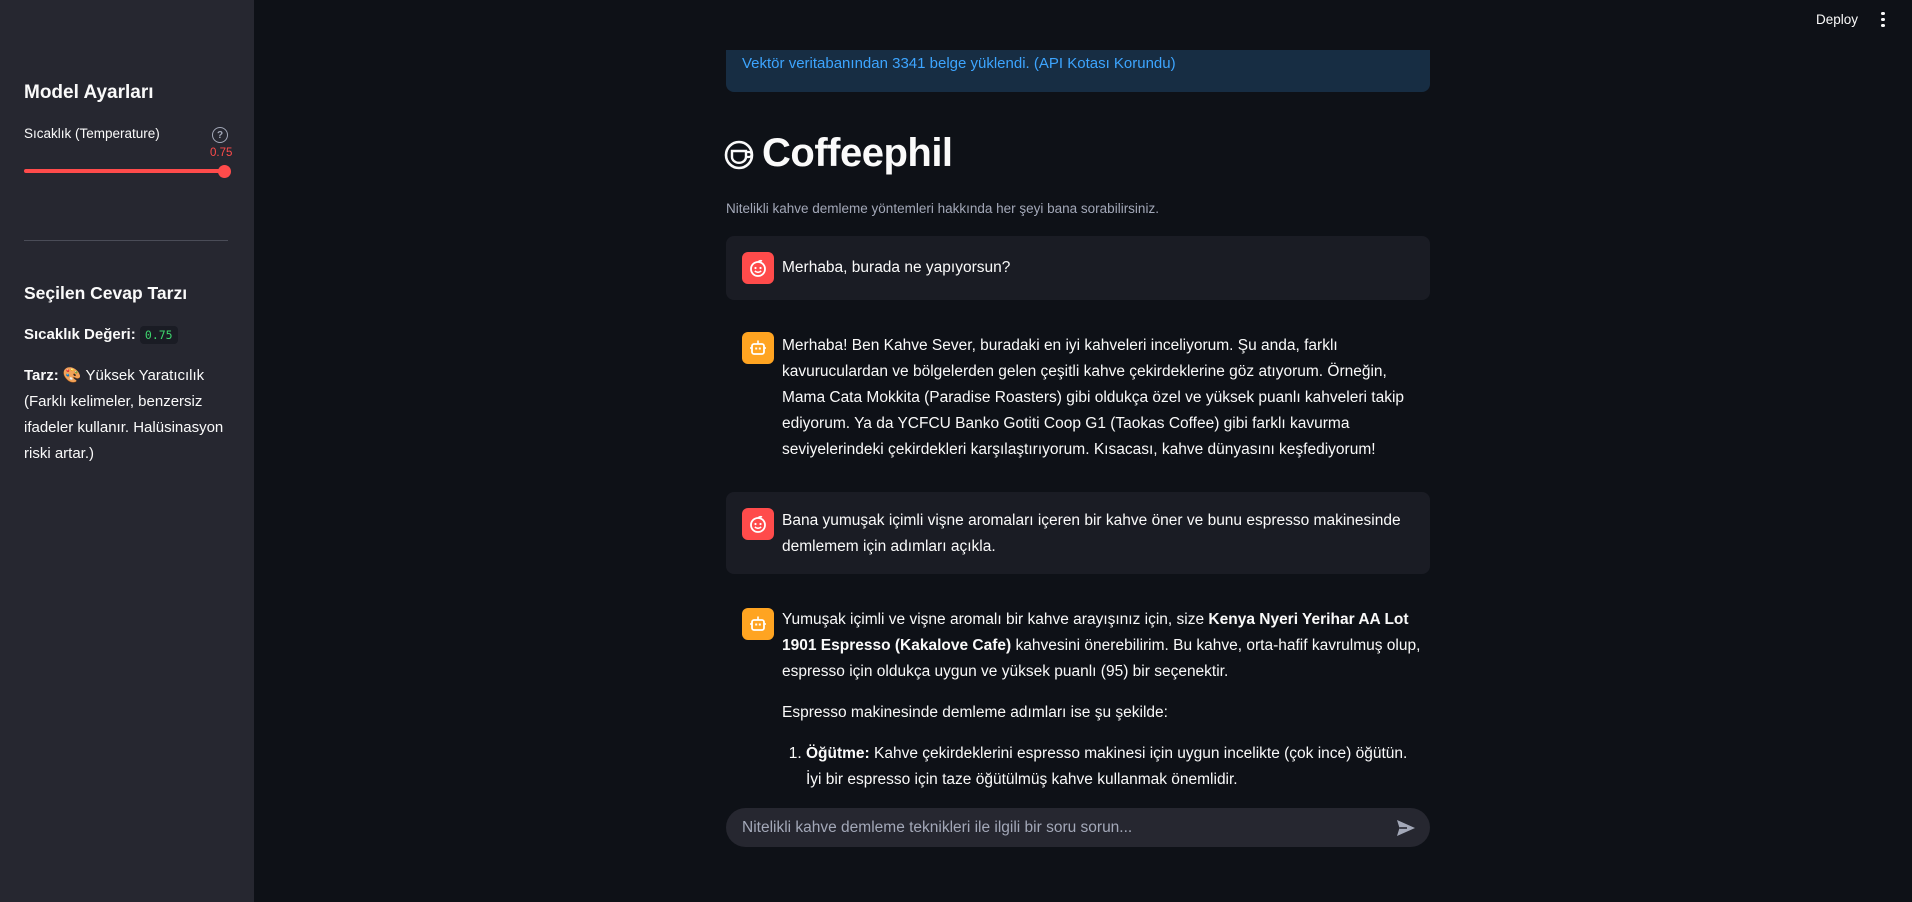 This screenshot has width=1912, height=902. Describe the element at coordinates (125, 171) in the screenshot. I see `slider-track` at that location.